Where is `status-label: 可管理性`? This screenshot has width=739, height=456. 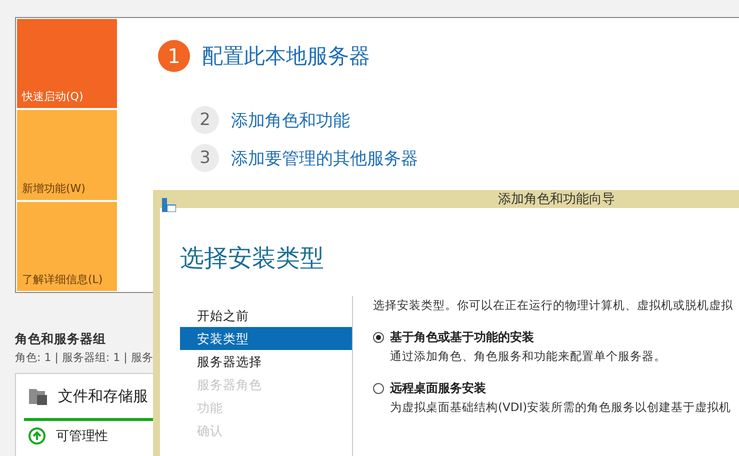 status-label: 可管理性 is located at coordinates (82, 436).